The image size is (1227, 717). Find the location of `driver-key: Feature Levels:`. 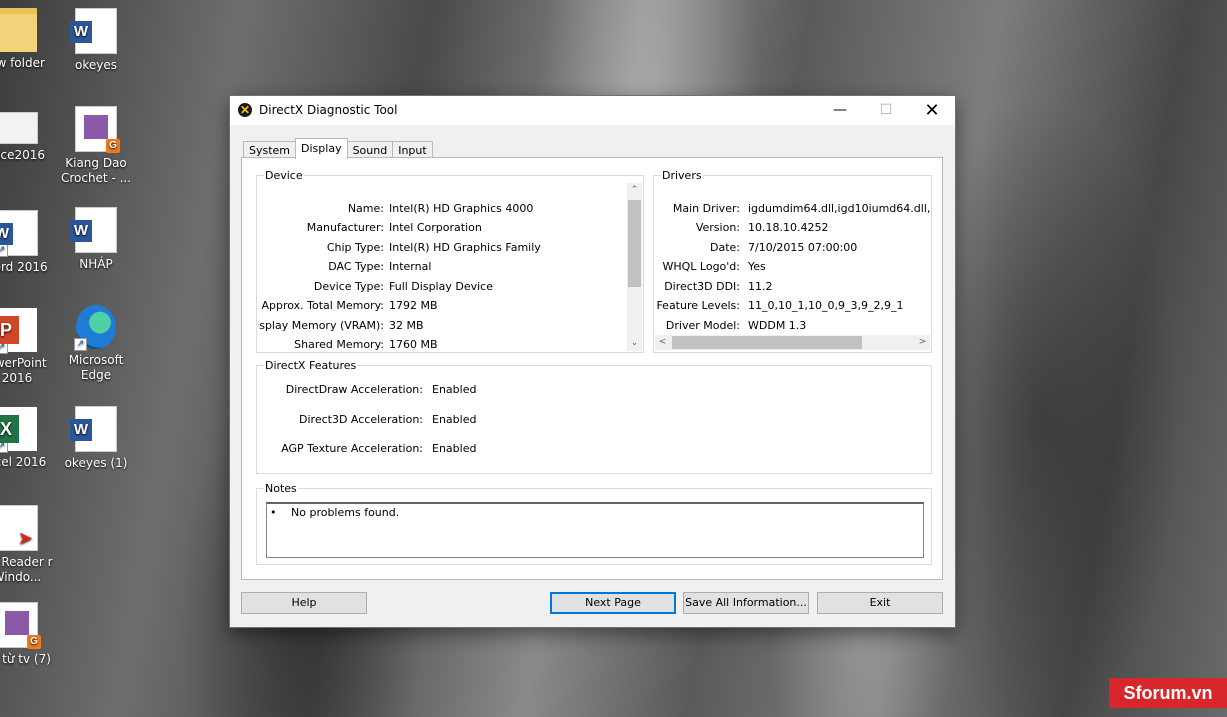

driver-key: Feature Levels: is located at coordinates (698, 305).